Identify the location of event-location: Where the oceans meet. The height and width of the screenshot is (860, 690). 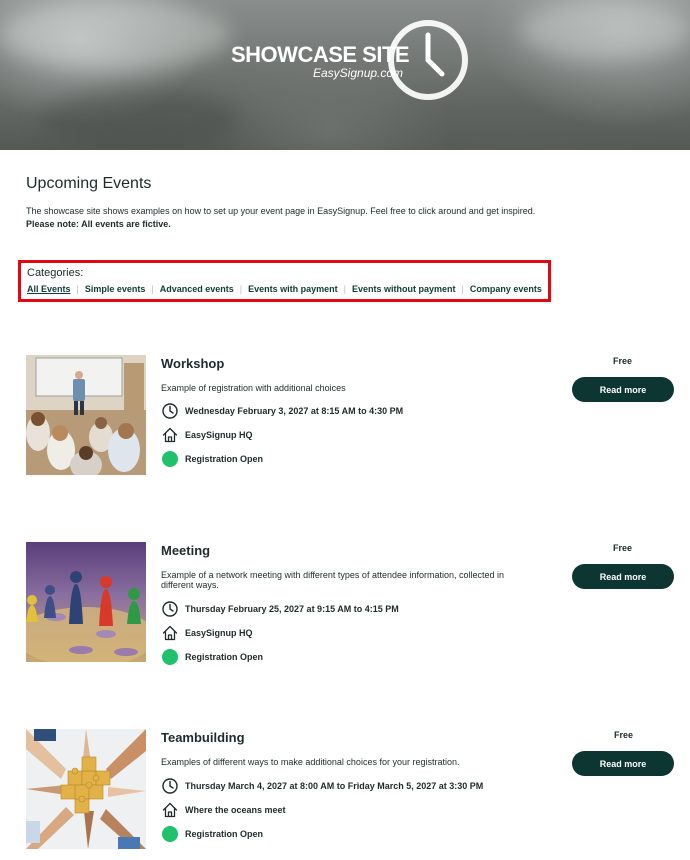
(223, 810).